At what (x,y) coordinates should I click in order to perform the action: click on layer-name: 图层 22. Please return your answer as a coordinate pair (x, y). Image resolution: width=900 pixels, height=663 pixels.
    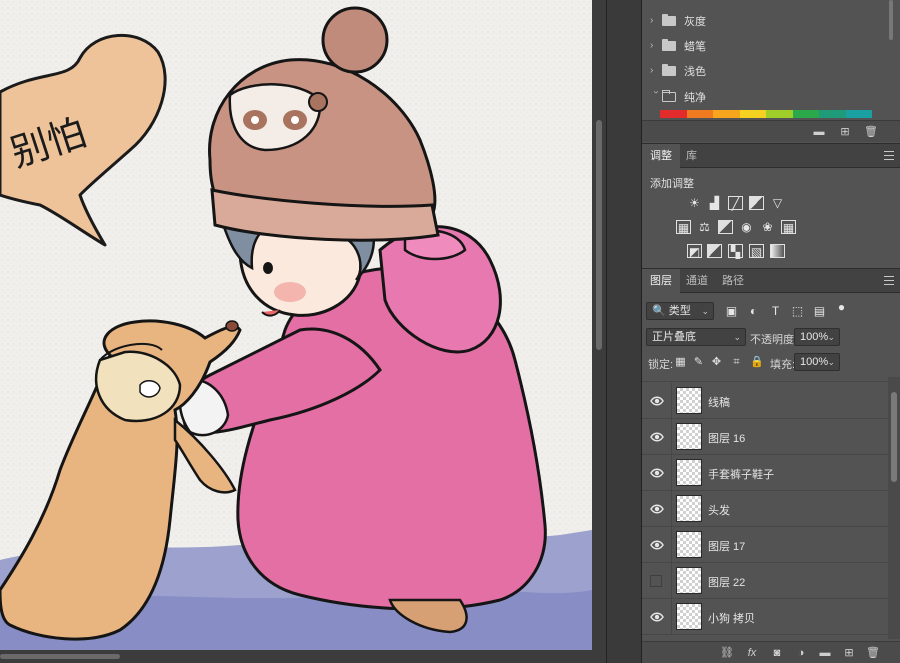
    Looking at the image, I should click on (726, 582).